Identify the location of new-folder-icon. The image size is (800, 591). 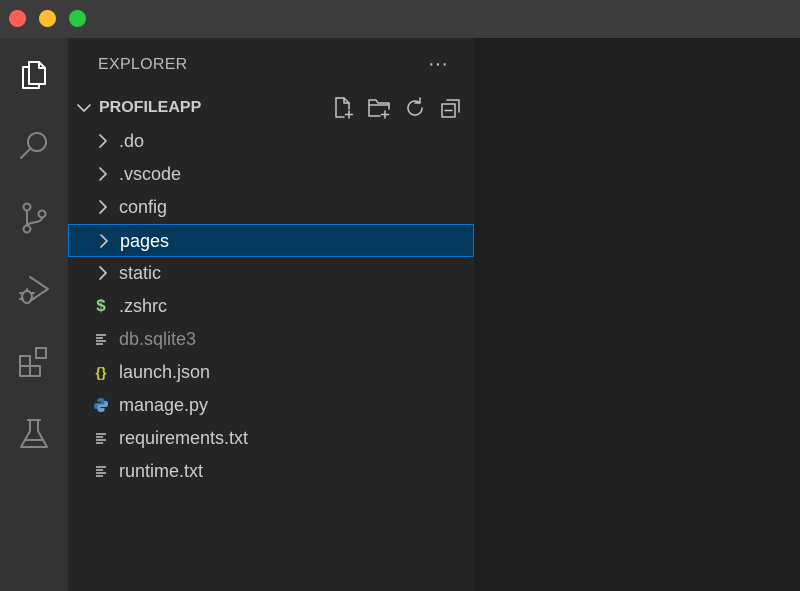
(379, 109).